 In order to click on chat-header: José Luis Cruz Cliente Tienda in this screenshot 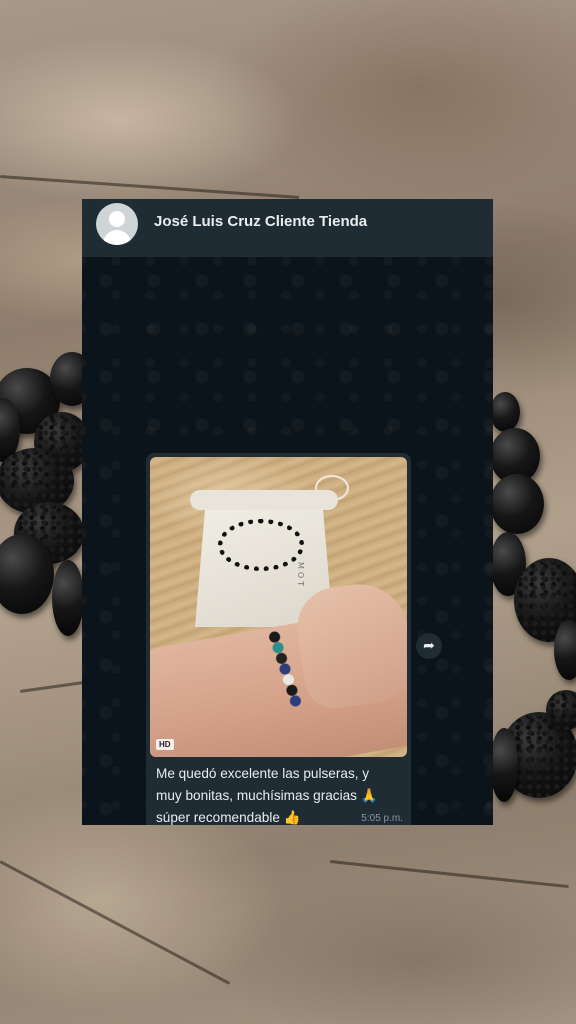, I will do `click(287, 228)`.